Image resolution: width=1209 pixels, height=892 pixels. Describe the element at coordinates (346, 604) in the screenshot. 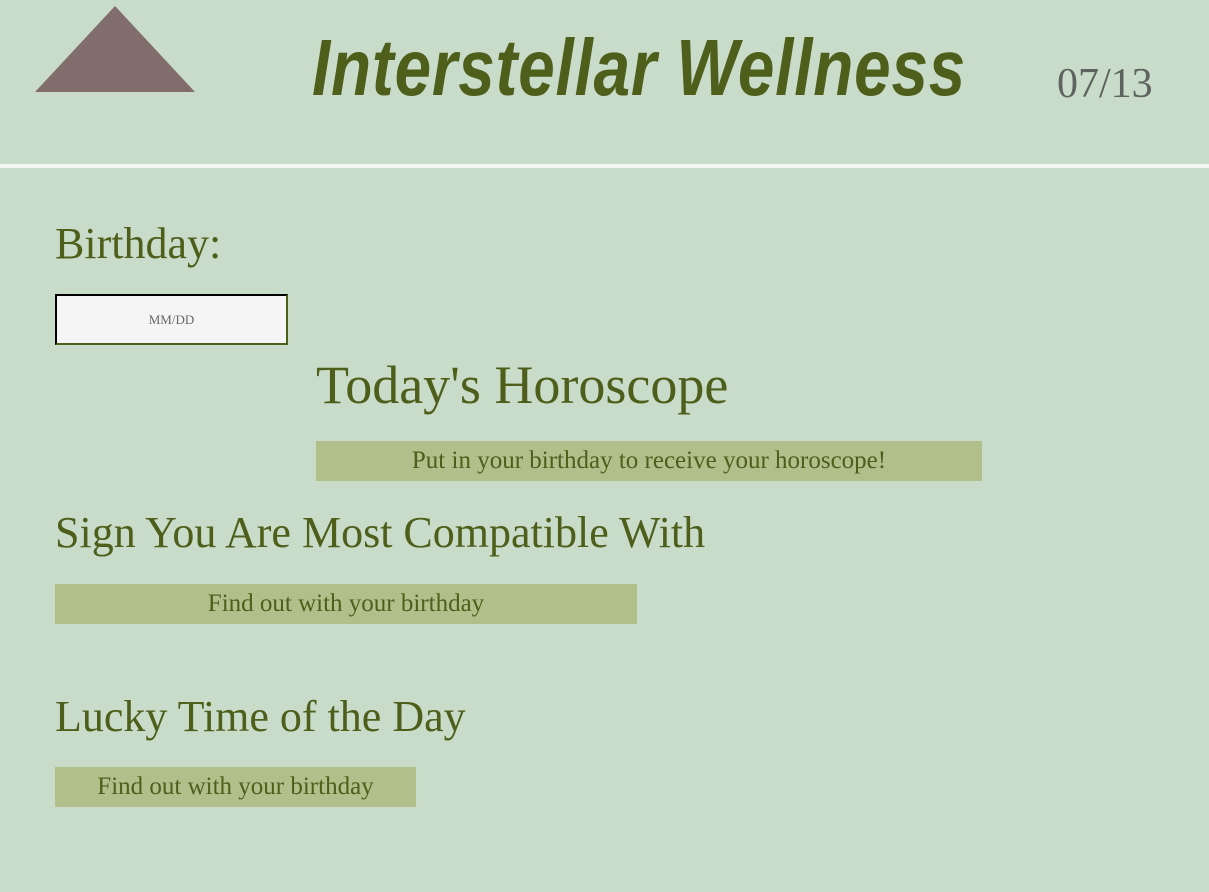

I see `compatibility-result: Find out with your birthday` at that location.